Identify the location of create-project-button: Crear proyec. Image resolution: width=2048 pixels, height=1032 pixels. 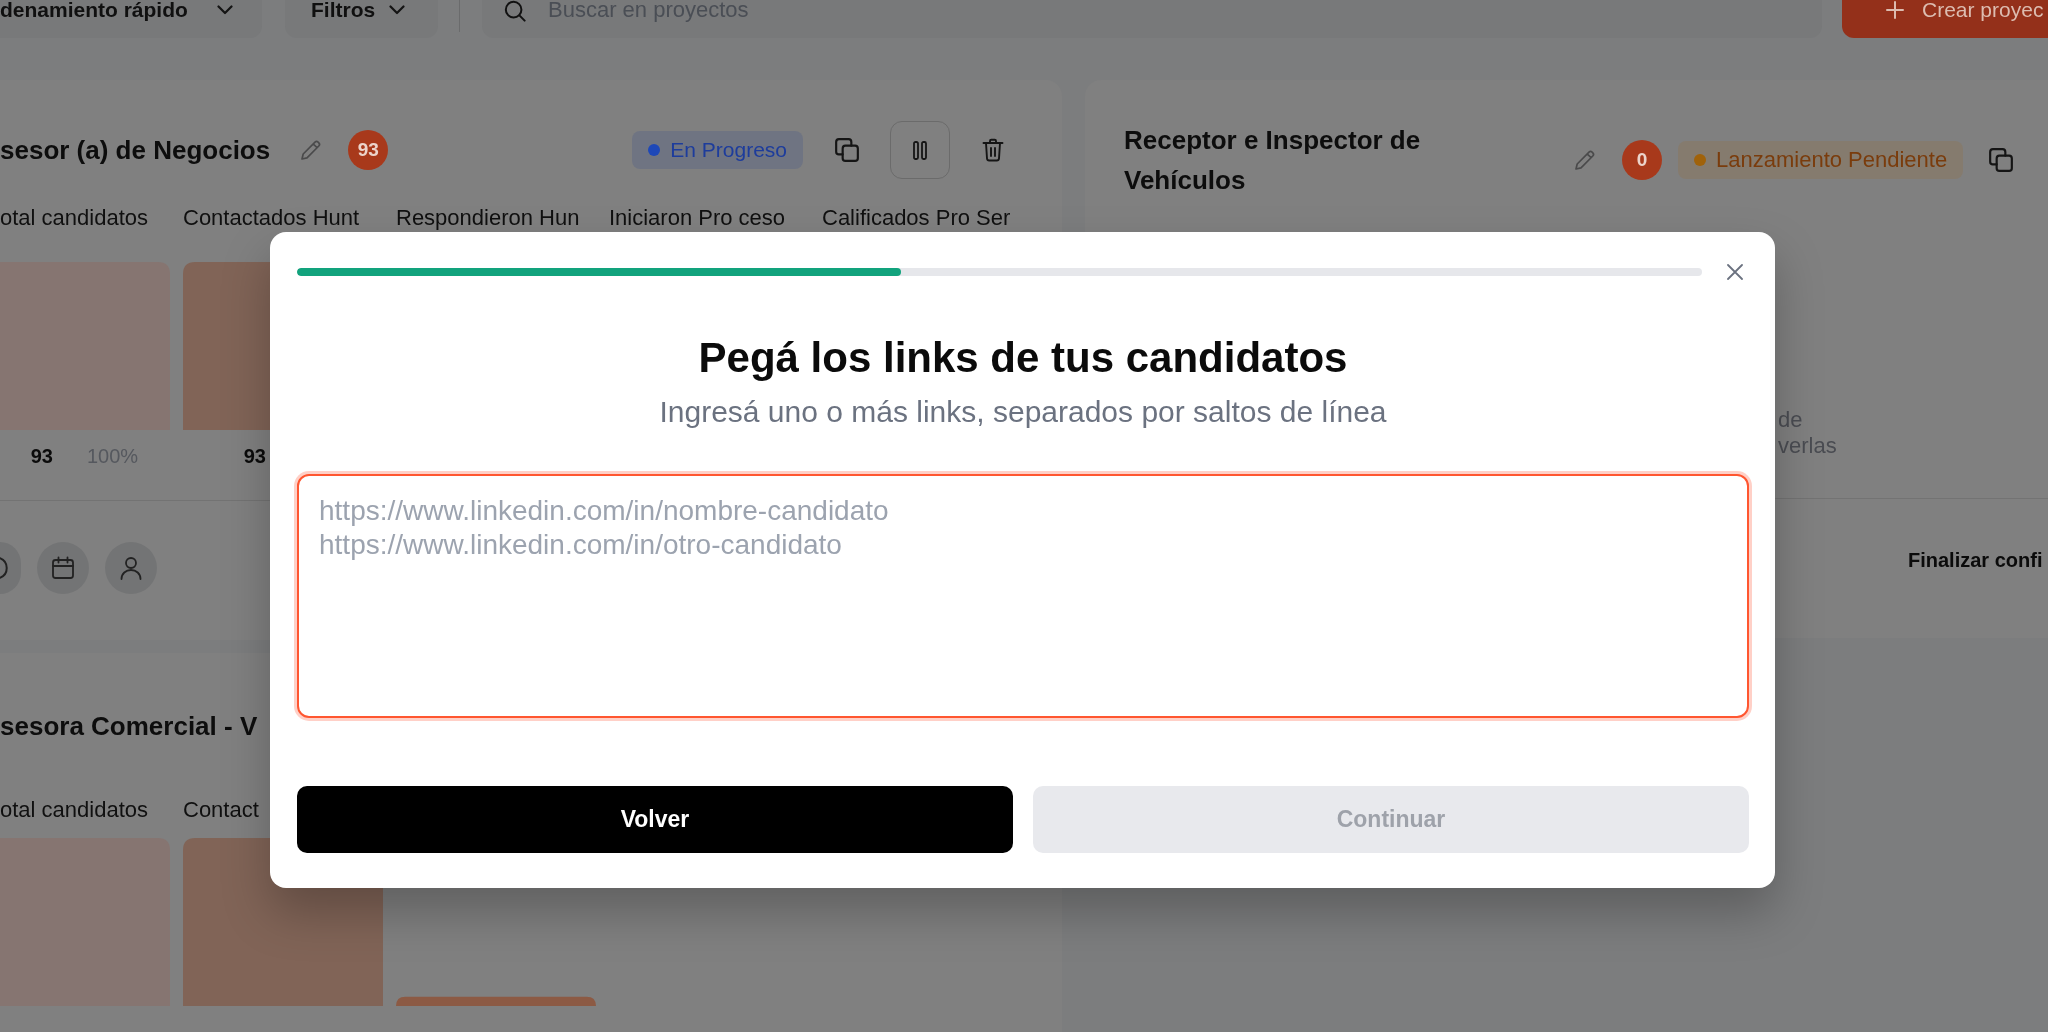
(1945, 19).